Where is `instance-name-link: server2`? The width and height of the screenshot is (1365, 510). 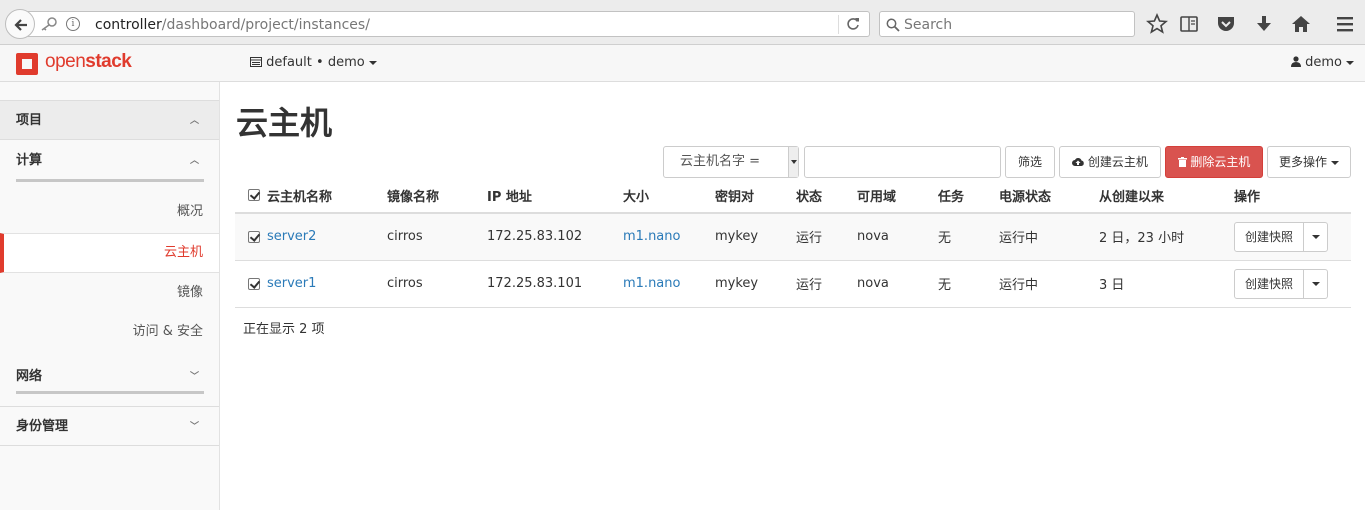
instance-name-link: server2 is located at coordinates (291, 236).